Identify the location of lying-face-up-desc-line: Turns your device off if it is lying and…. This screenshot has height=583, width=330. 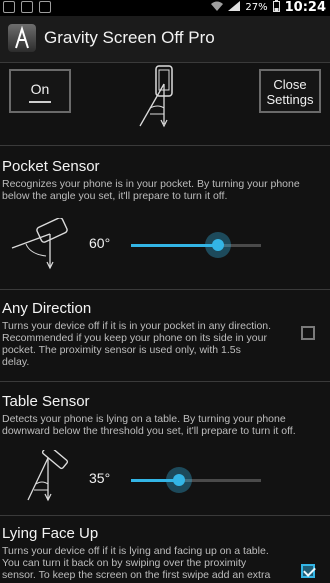
(135, 551).